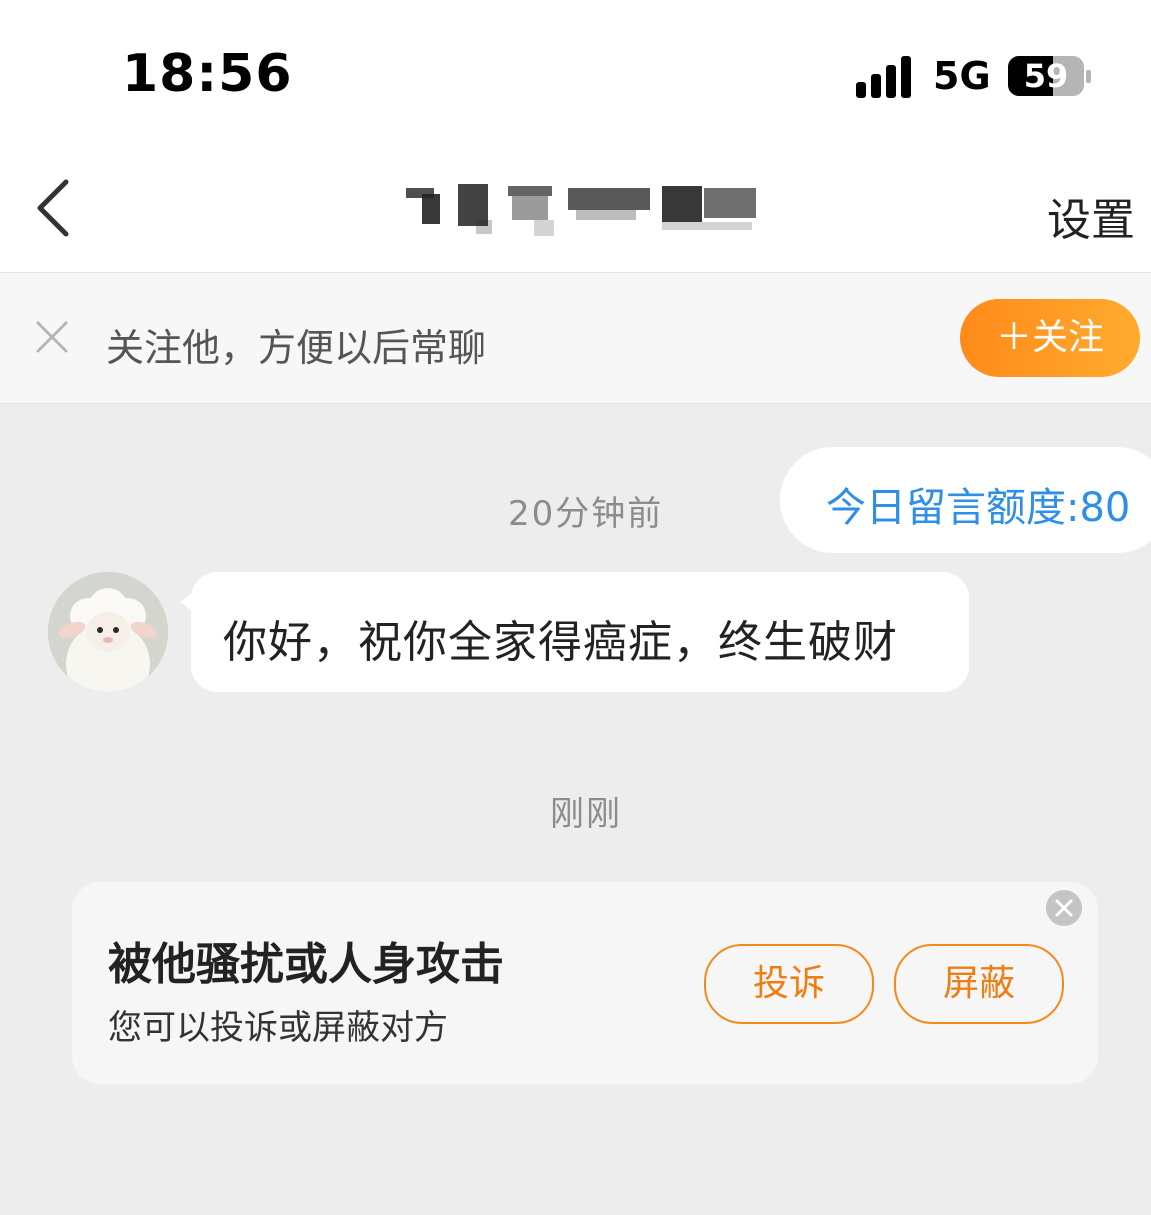 Image resolution: width=1151 pixels, height=1215 pixels. What do you see at coordinates (586, 814) in the screenshot?
I see `recent-timestamp: 刚刚` at bounding box center [586, 814].